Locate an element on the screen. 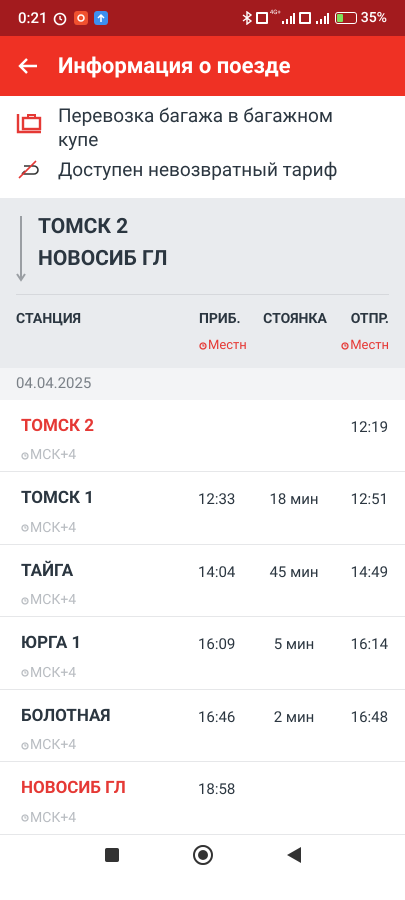 The width and height of the screenshot is (405, 900). station-row: ЮРГА 1 МСК+4 16:09 5 мин 16:14 is located at coordinates (202, 653).